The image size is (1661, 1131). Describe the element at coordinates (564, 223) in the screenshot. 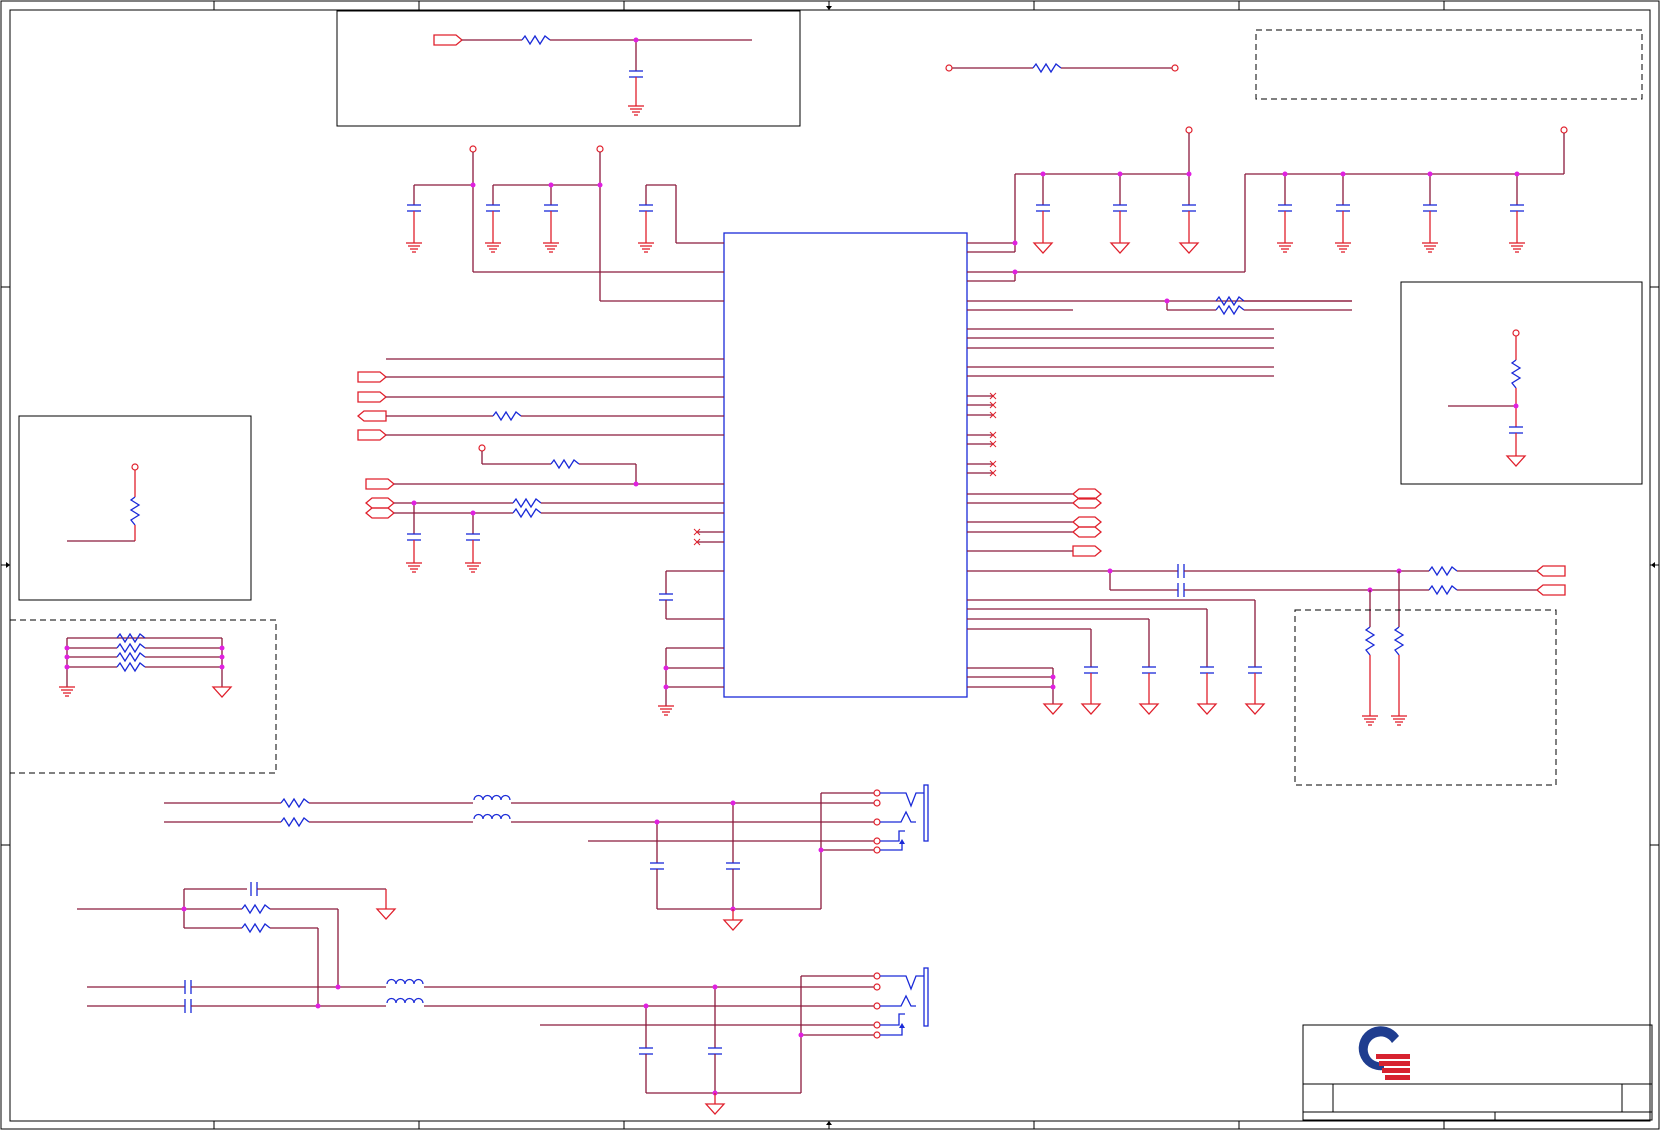

I see `left-decoupling-caps` at that location.